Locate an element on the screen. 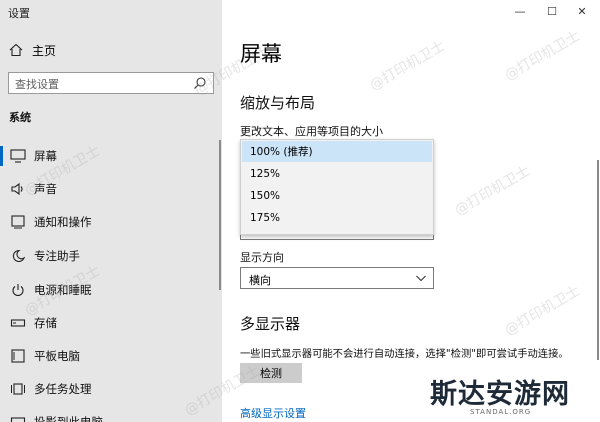  minimize-button: — is located at coordinates (520, 11).